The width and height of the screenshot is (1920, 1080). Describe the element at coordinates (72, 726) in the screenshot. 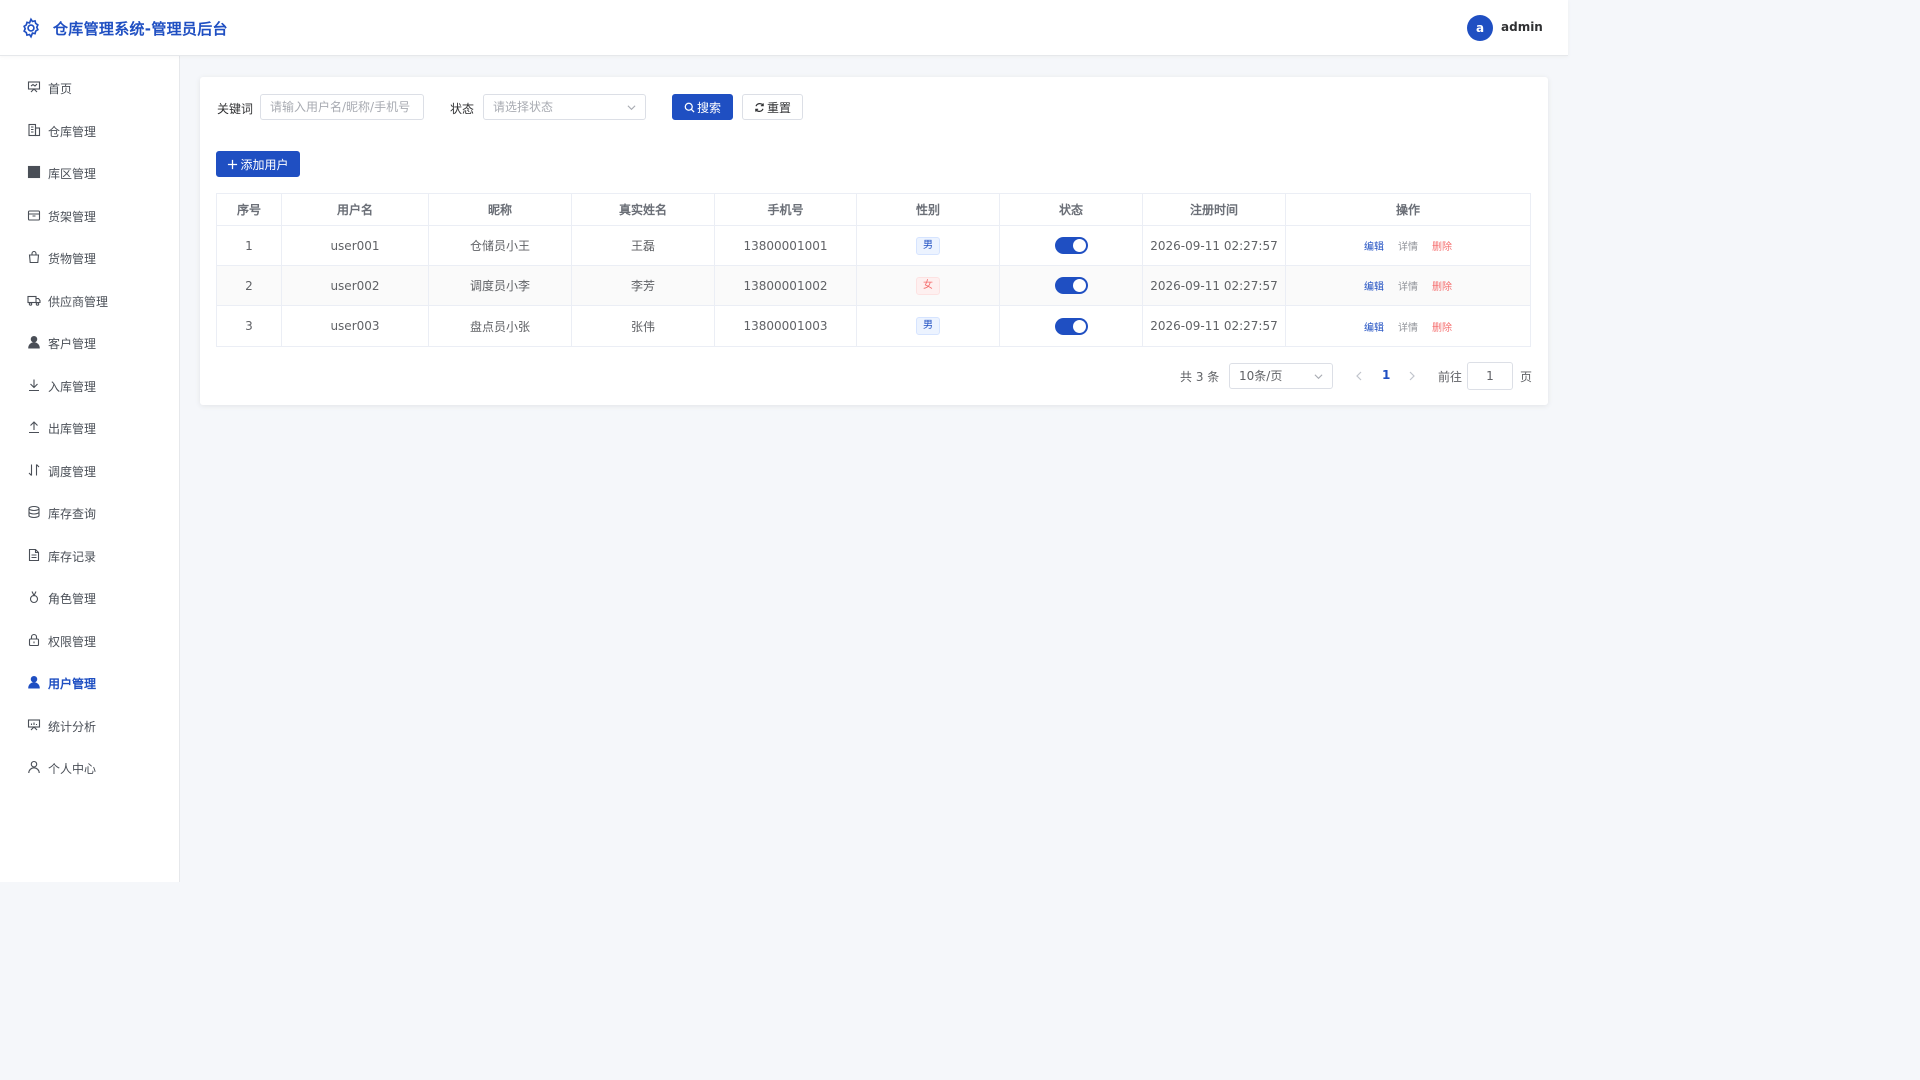

I see `sidebar-item-label: 统计分析` at that location.